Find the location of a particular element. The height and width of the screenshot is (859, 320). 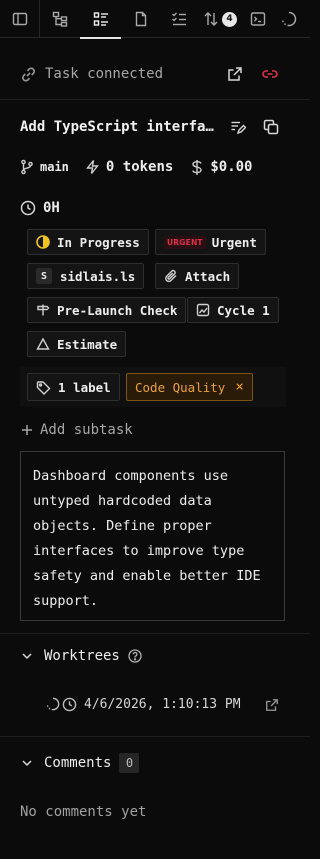

plus-icon is located at coordinates (27, 430).